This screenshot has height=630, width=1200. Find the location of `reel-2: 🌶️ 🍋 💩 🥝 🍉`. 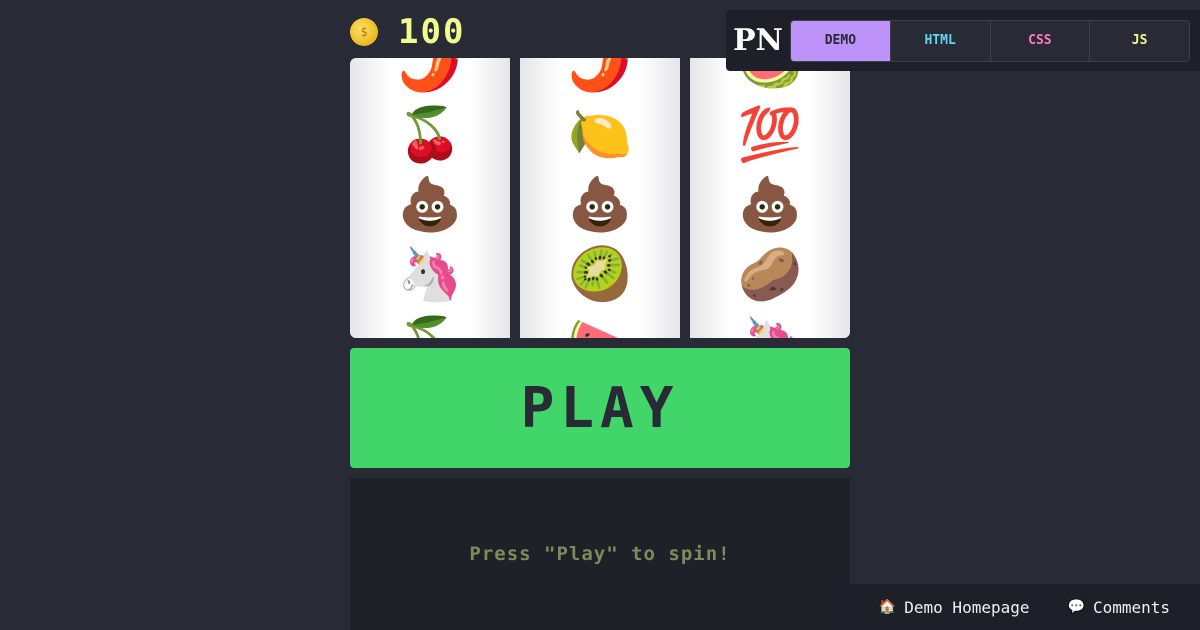

reel-2: 🌶️ 🍋 💩 🥝 🍉 is located at coordinates (600, 198).